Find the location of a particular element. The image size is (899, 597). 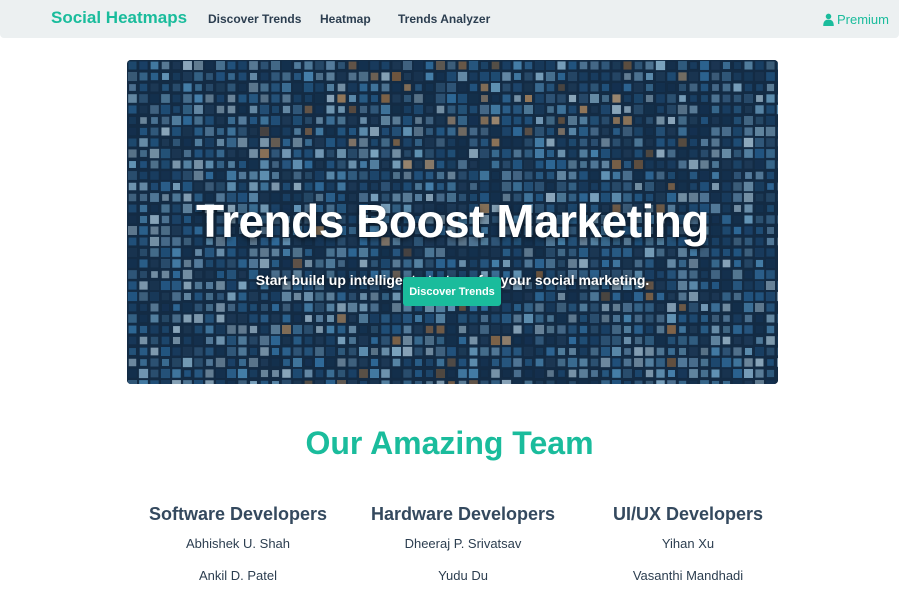

team-group-heading: Hardware Developers is located at coordinates (463, 514).